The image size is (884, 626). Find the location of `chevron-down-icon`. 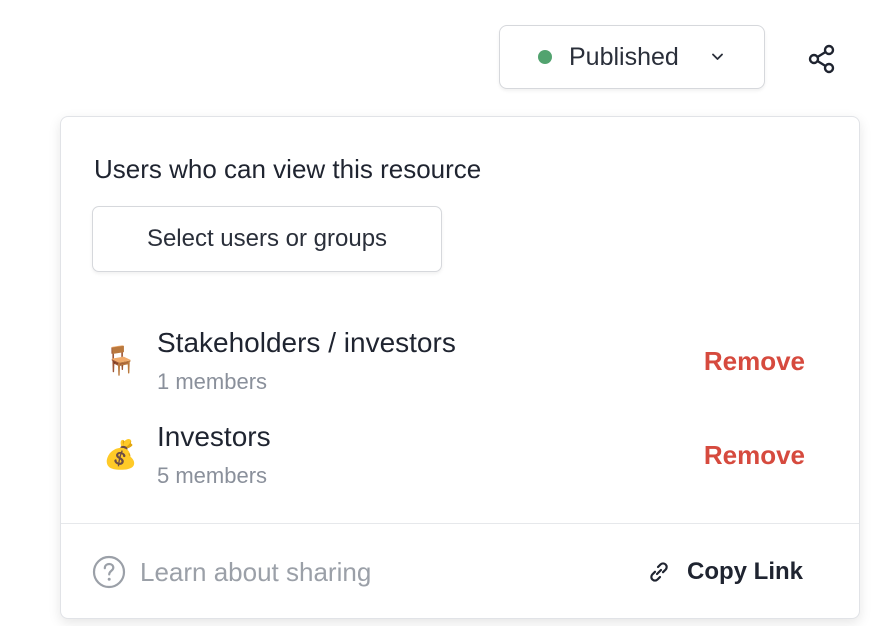

chevron-down-icon is located at coordinates (717, 56).